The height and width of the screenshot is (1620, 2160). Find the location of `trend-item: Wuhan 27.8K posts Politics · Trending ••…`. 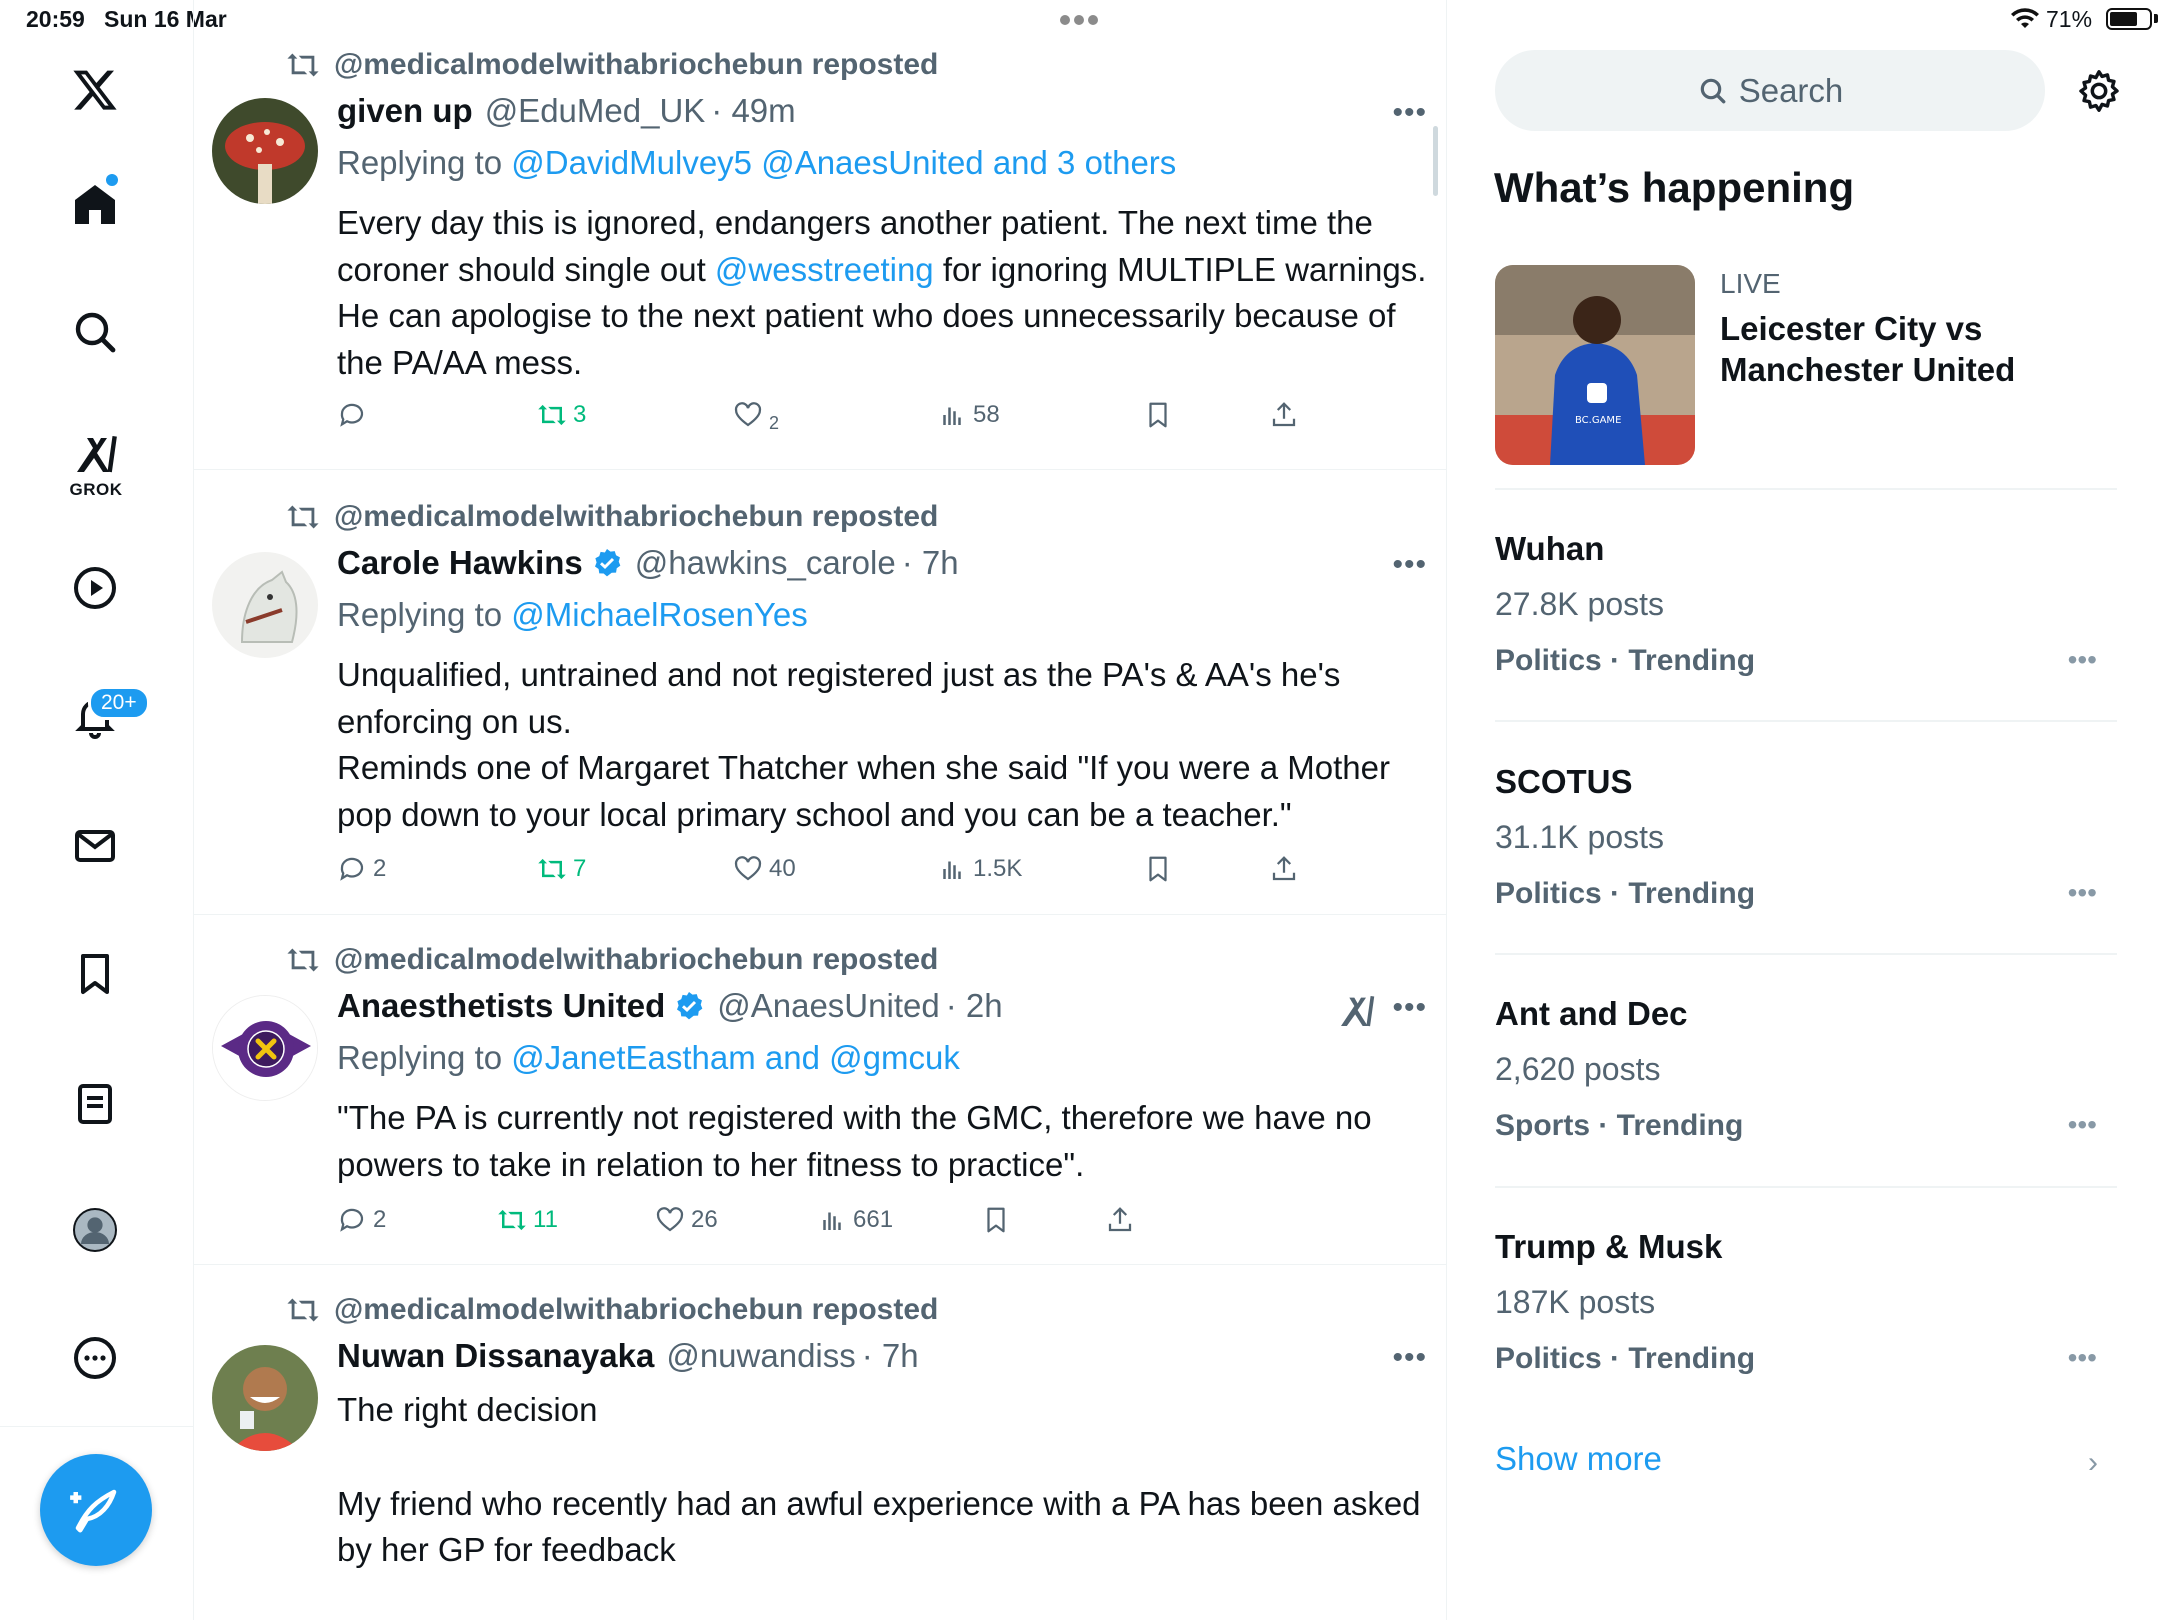

trend-item: Wuhan 27.8K posts Politics · Trending ••… is located at coordinates (1806, 610).